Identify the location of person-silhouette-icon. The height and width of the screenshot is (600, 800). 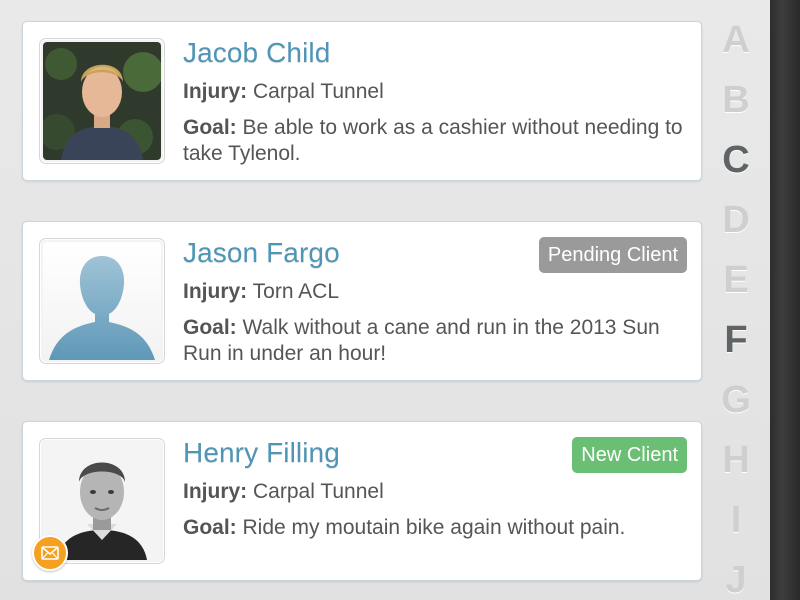
(102, 301).